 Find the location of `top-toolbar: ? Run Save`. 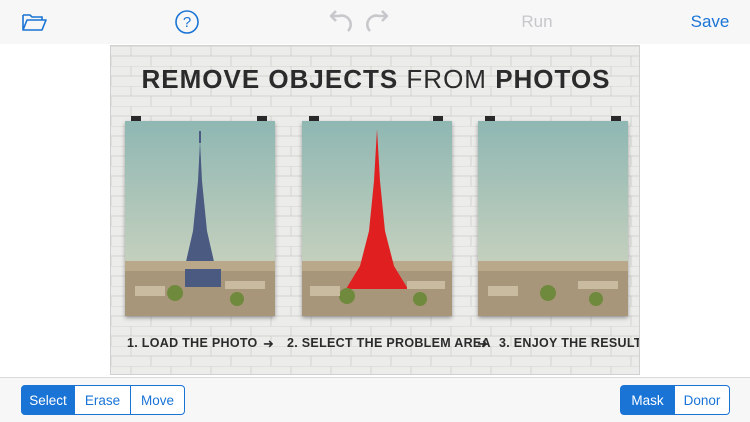

top-toolbar: ? Run Save is located at coordinates (375, 22).